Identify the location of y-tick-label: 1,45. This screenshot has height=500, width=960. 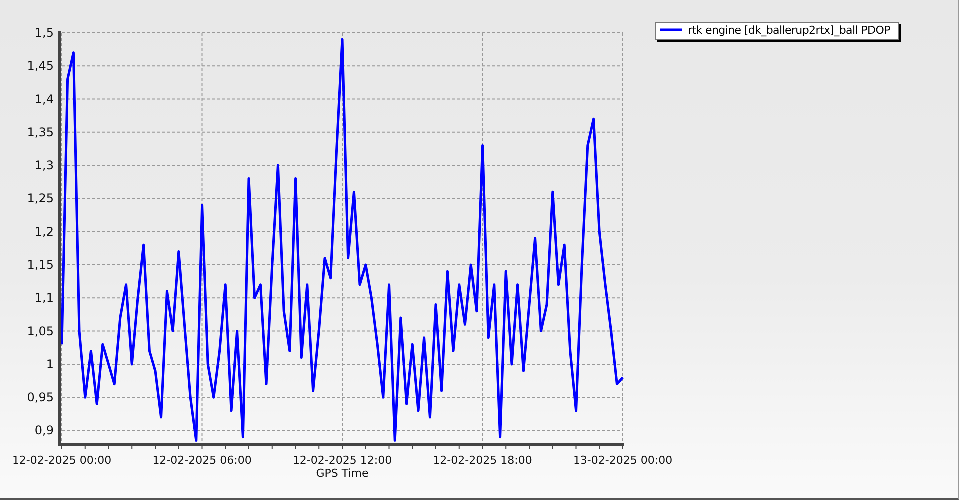
(40, 66).